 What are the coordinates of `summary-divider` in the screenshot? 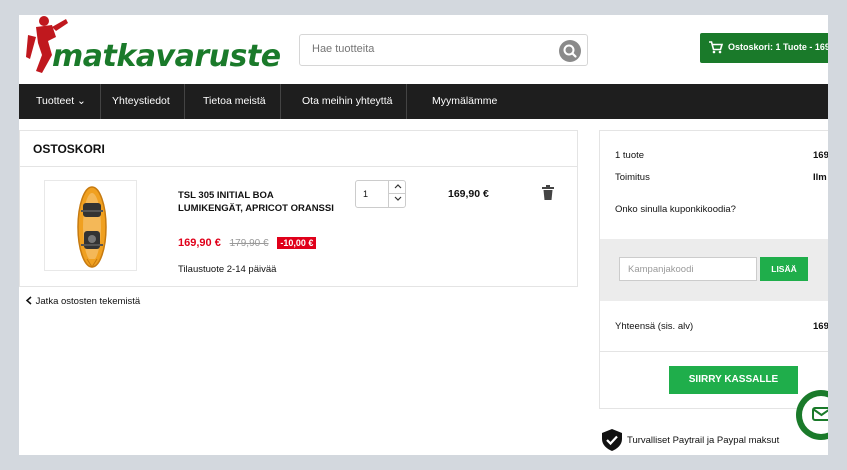 It's located at (714, 351).